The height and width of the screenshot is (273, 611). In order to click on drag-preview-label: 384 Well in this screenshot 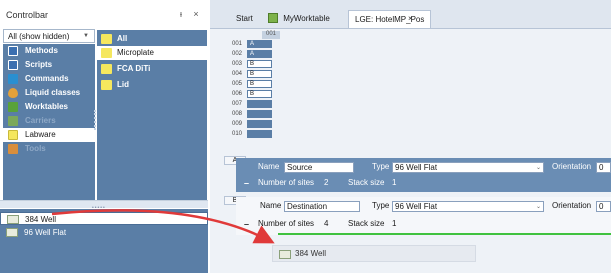, I will do `click(310, 253)`.